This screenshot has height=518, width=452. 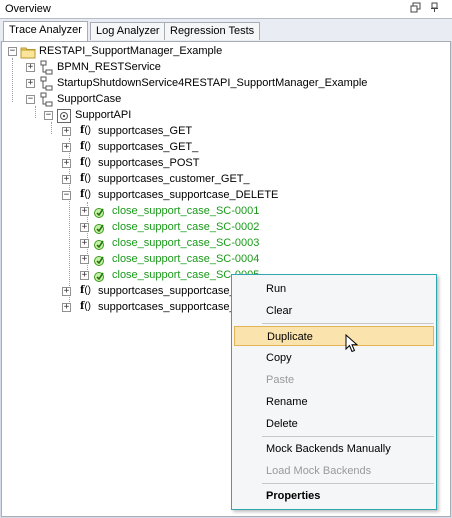 What do you see at coordinates (188, 195) in the screenshot?
I see `tree-label: supportcases_supportcase_DELETE` at bounding box center [188, 195].